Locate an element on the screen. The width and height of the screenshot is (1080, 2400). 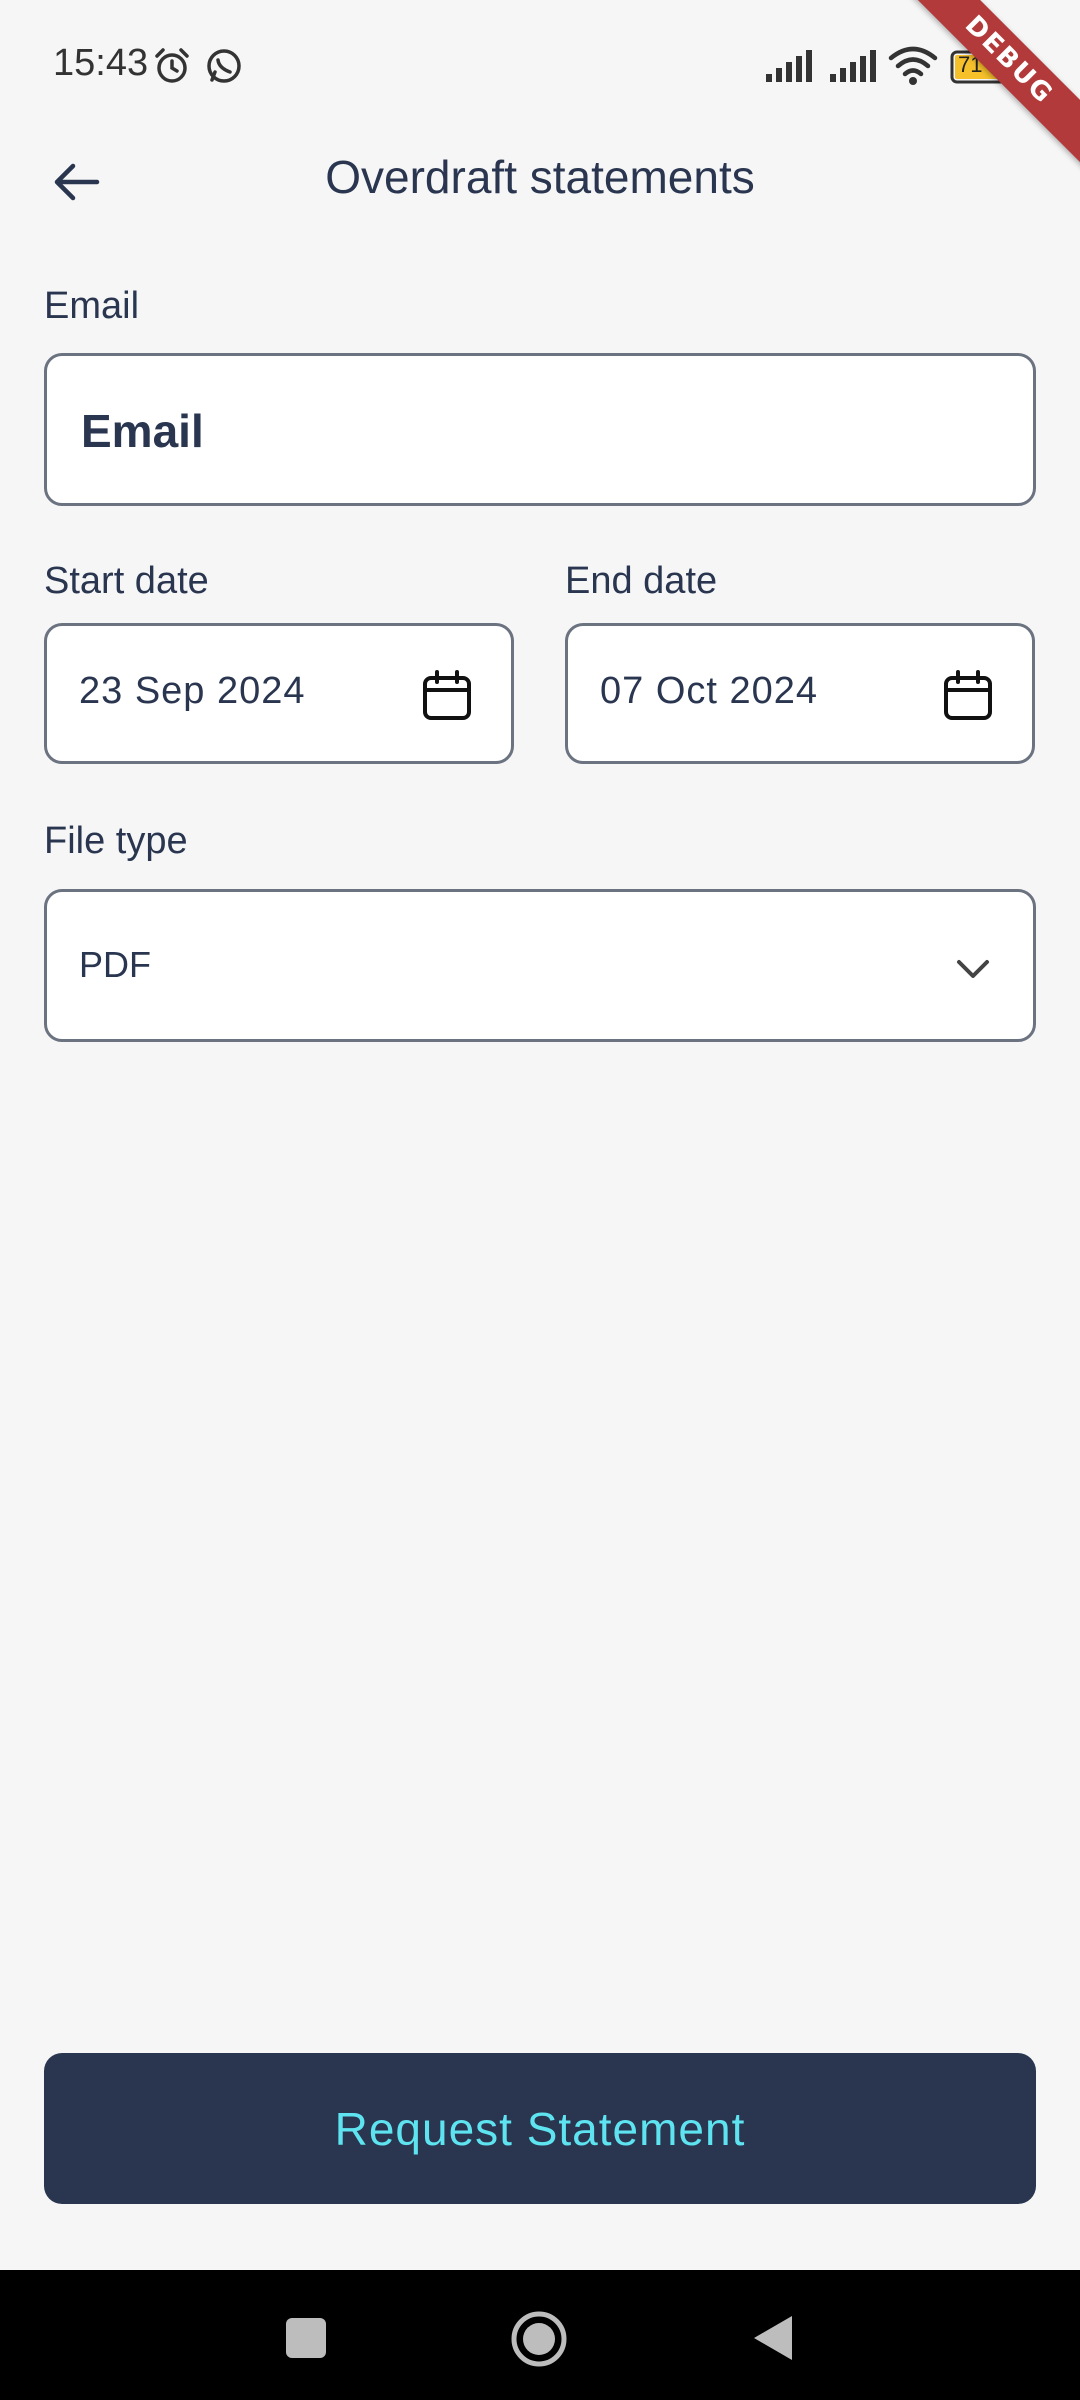
alarm-icon is located at coordinates (172, 65).